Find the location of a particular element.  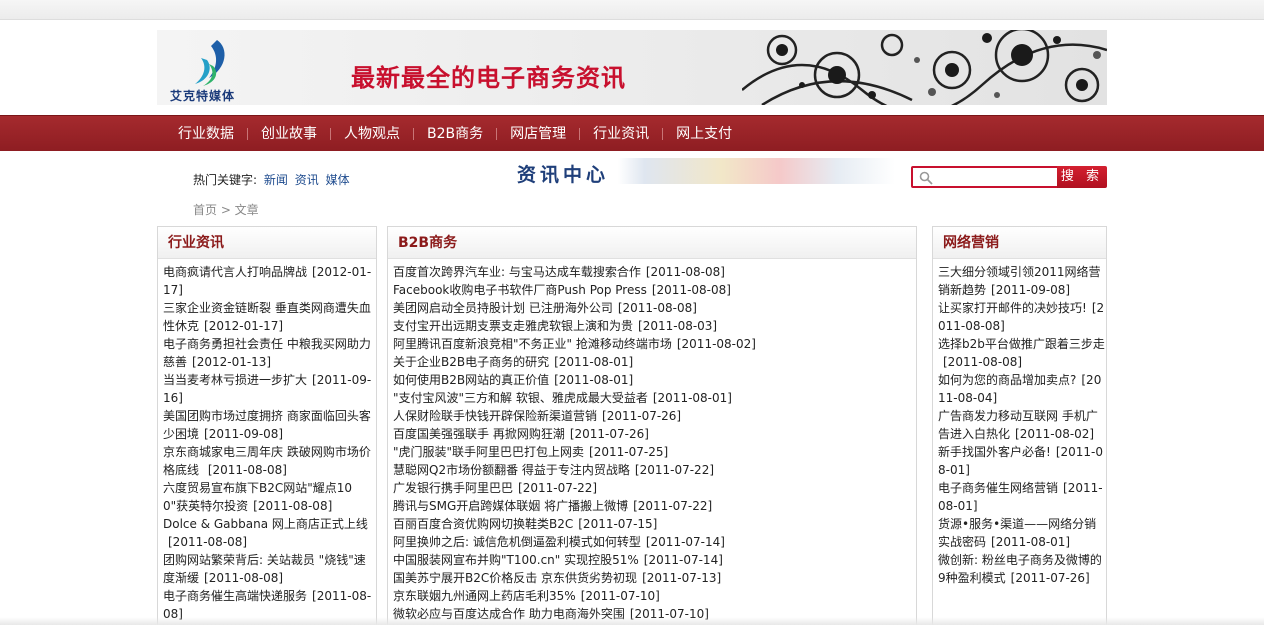

list-item: 货源•服务•渠道——网络分销实战密码 [2011-08-01] is located at coordinates (1022, 533).